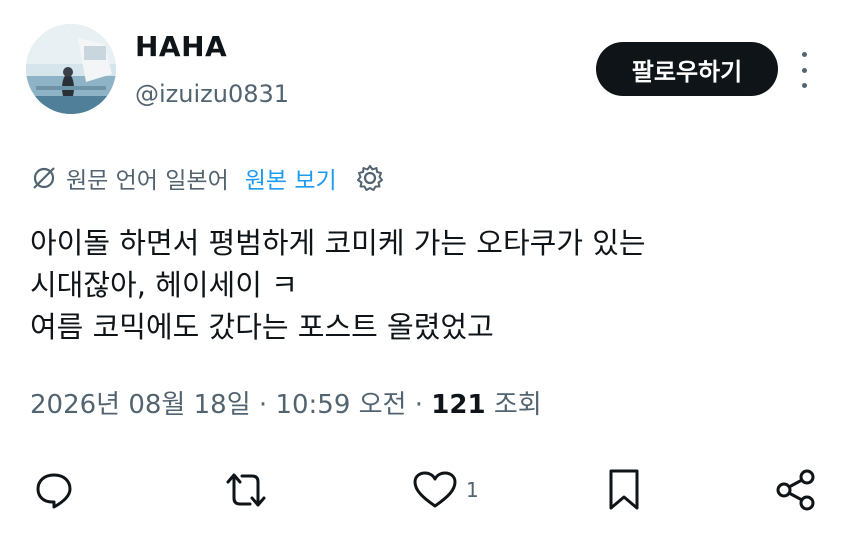 The image size is (850, 544). I want to click on share-button, so click(796, 490).